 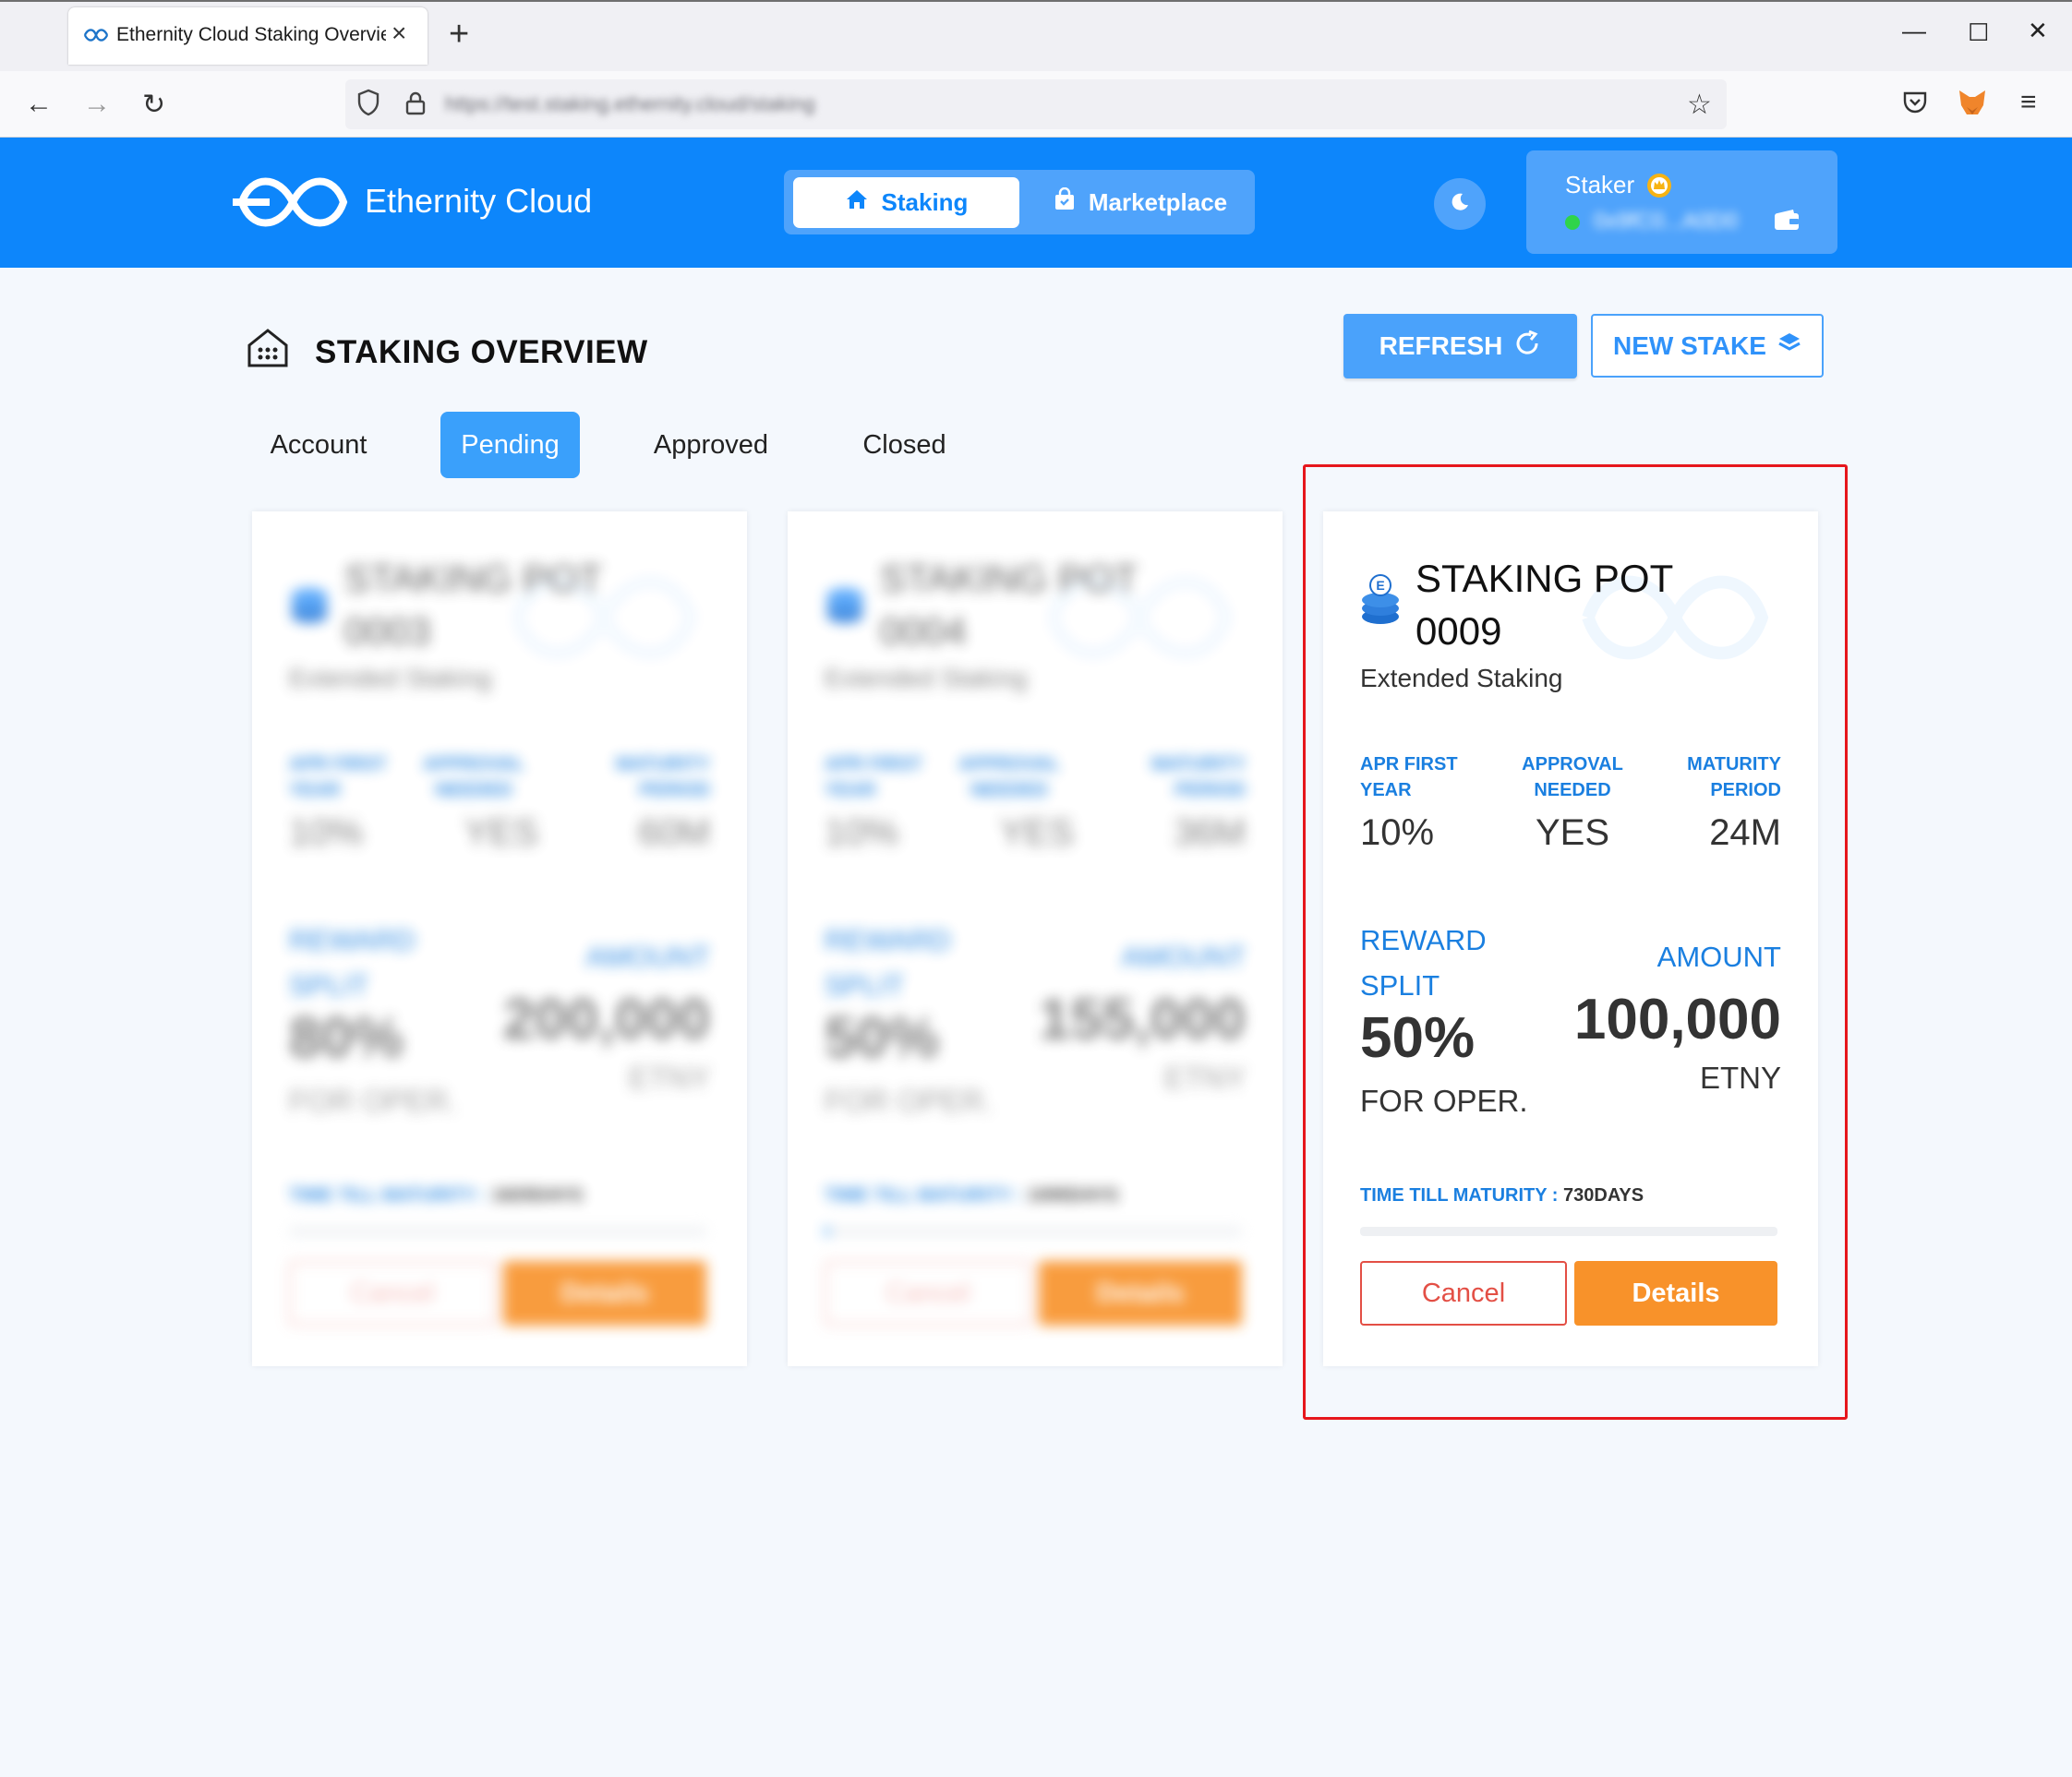 What do you see at coordinates (473, 605) in the screenshot?
I see `pot-title: STAKING POT 0003` at bounding box center [473, 605].